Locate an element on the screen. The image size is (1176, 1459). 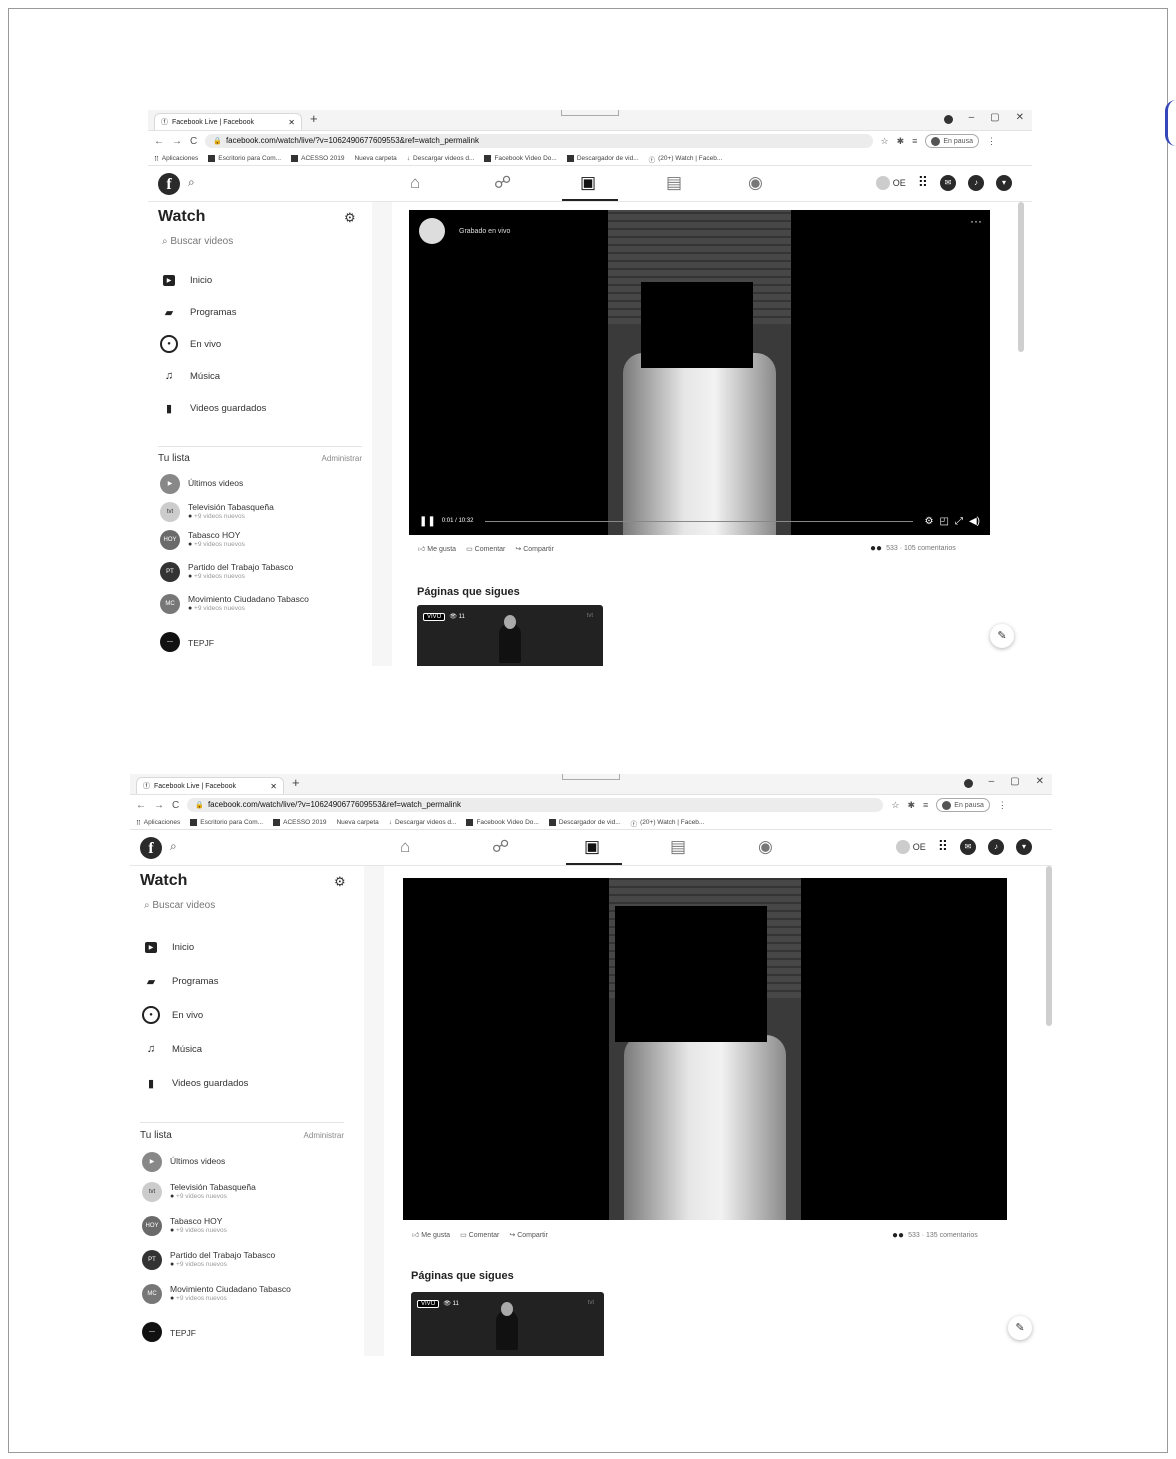
account-dropdown-icon: ▾ is located at coordinates (1004, 182).